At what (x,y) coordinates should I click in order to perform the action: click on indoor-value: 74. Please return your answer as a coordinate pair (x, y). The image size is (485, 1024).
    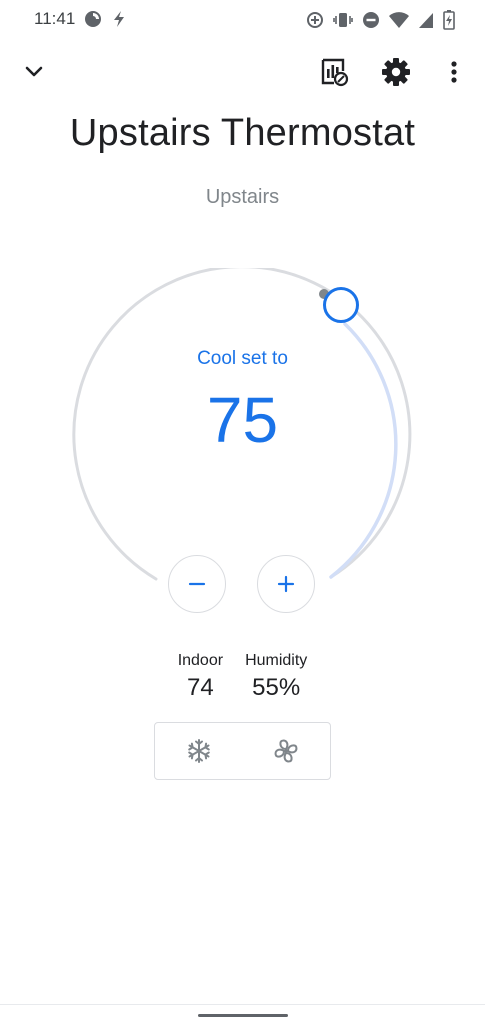
    Looking at the image, I should click on (200, 687).